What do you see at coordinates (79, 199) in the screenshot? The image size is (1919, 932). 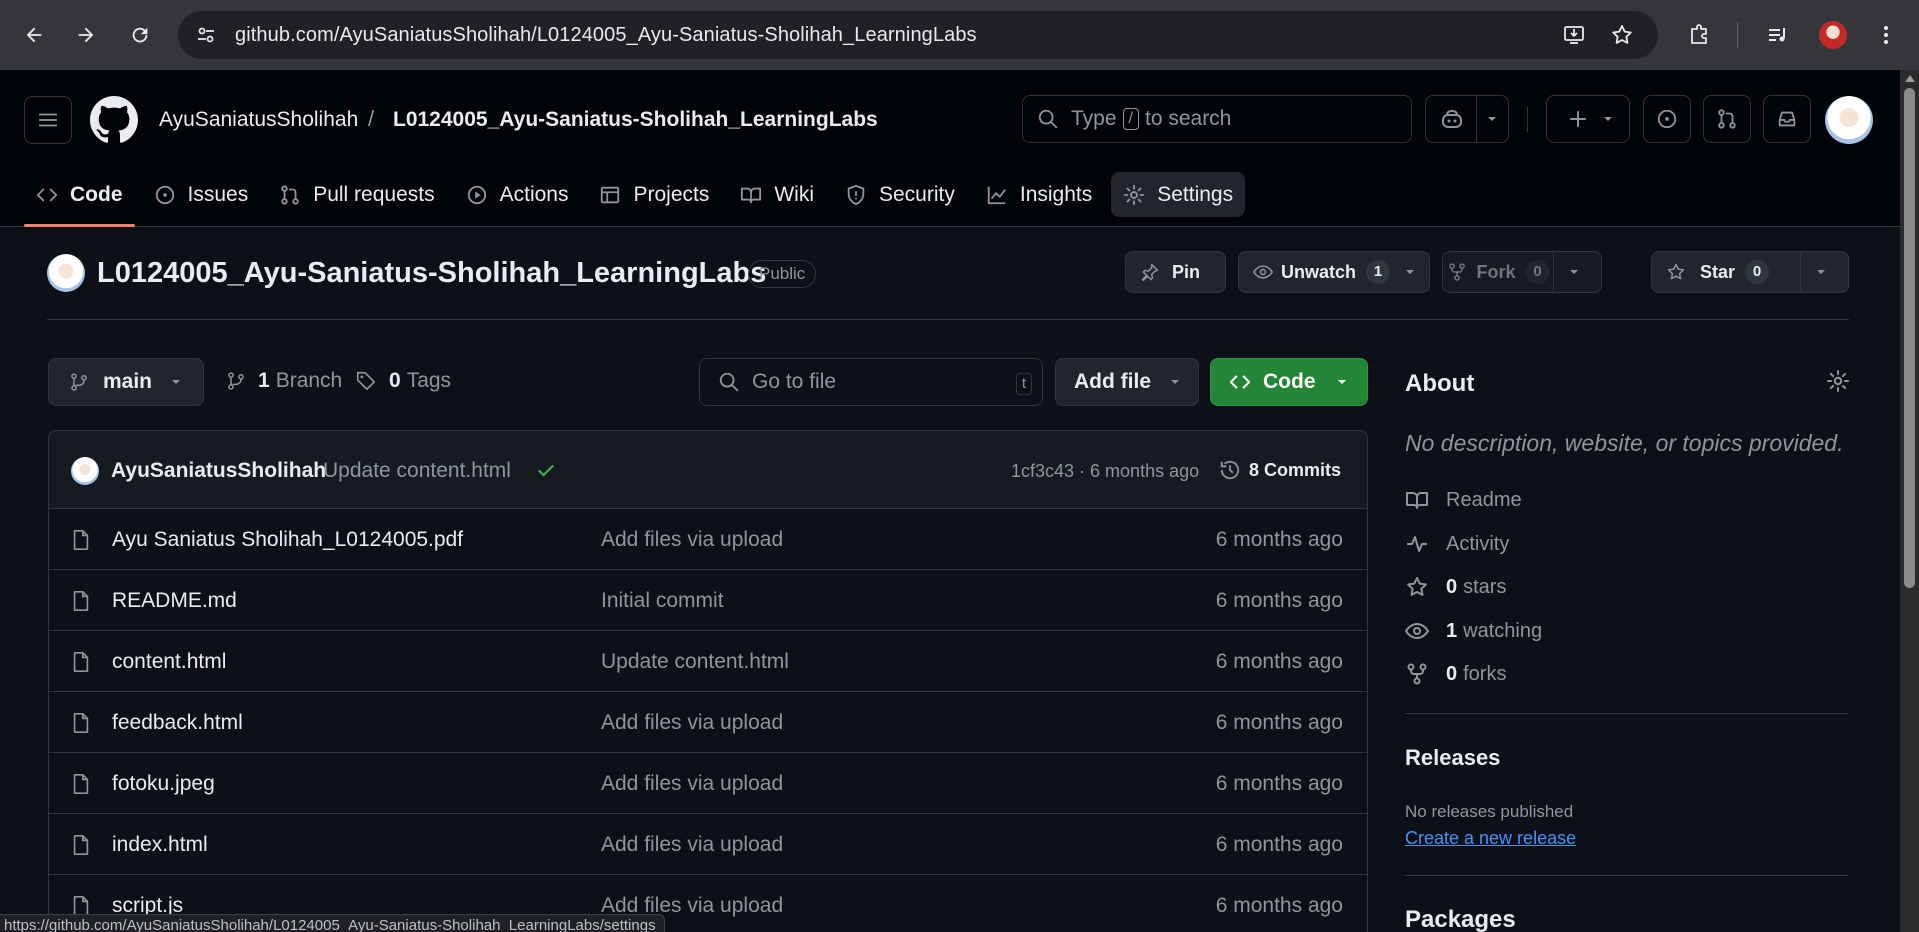 I see `tab-code: Code` at bounding box center [79, 199].